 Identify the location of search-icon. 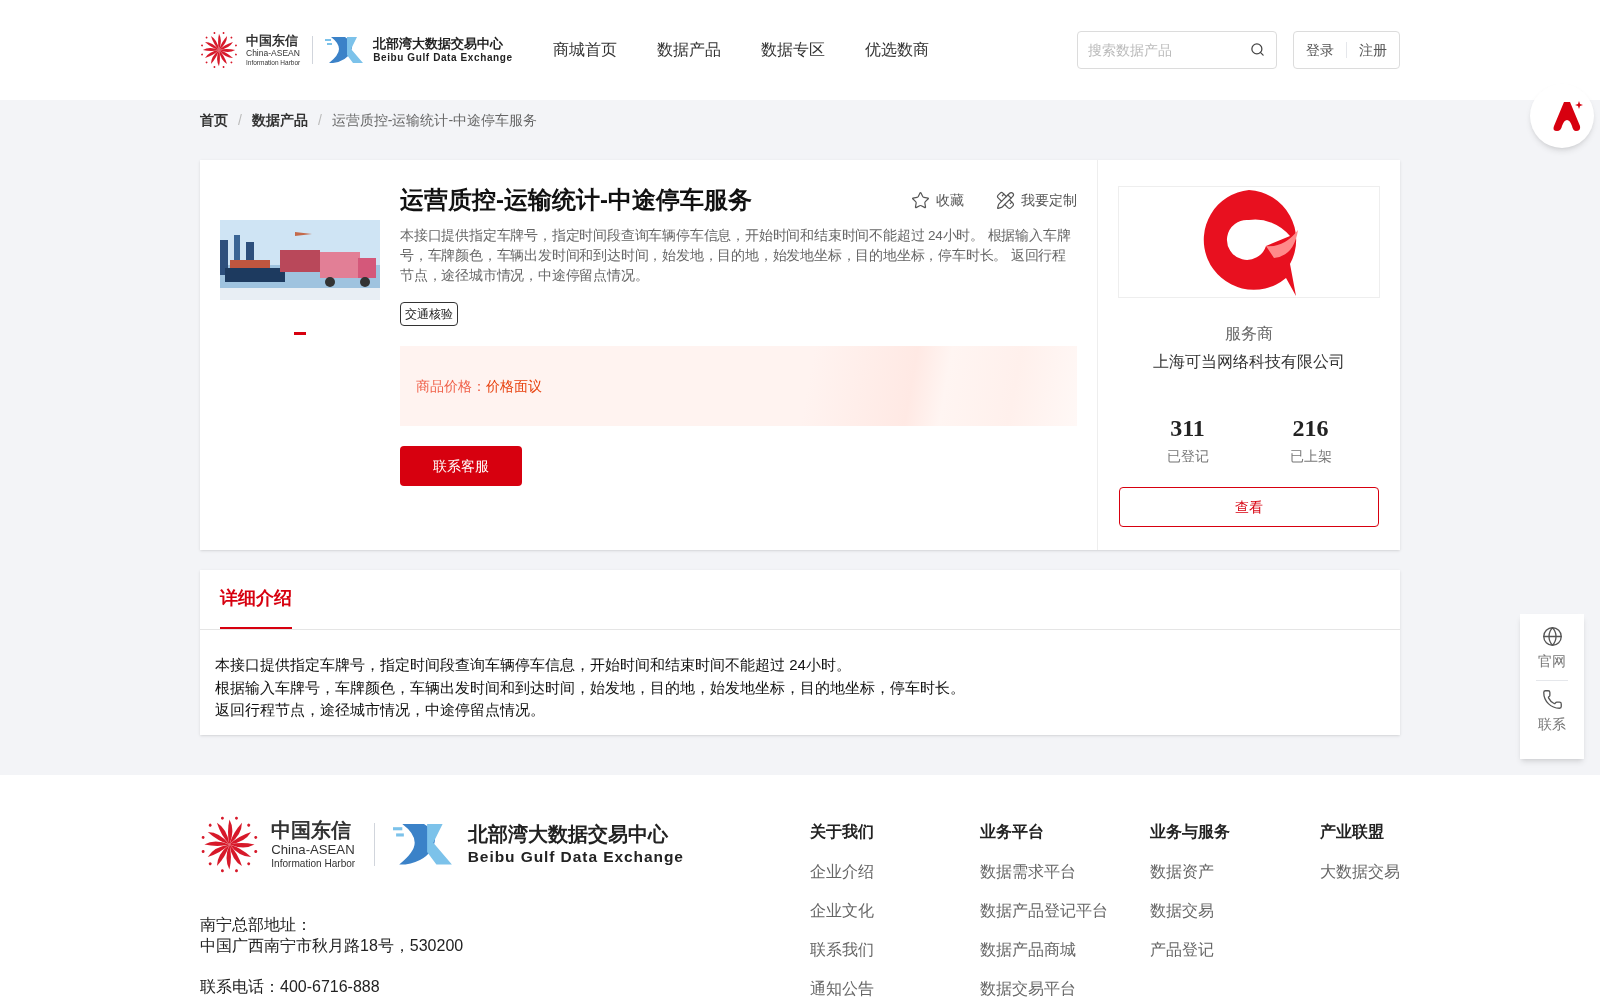
(1257, 49).